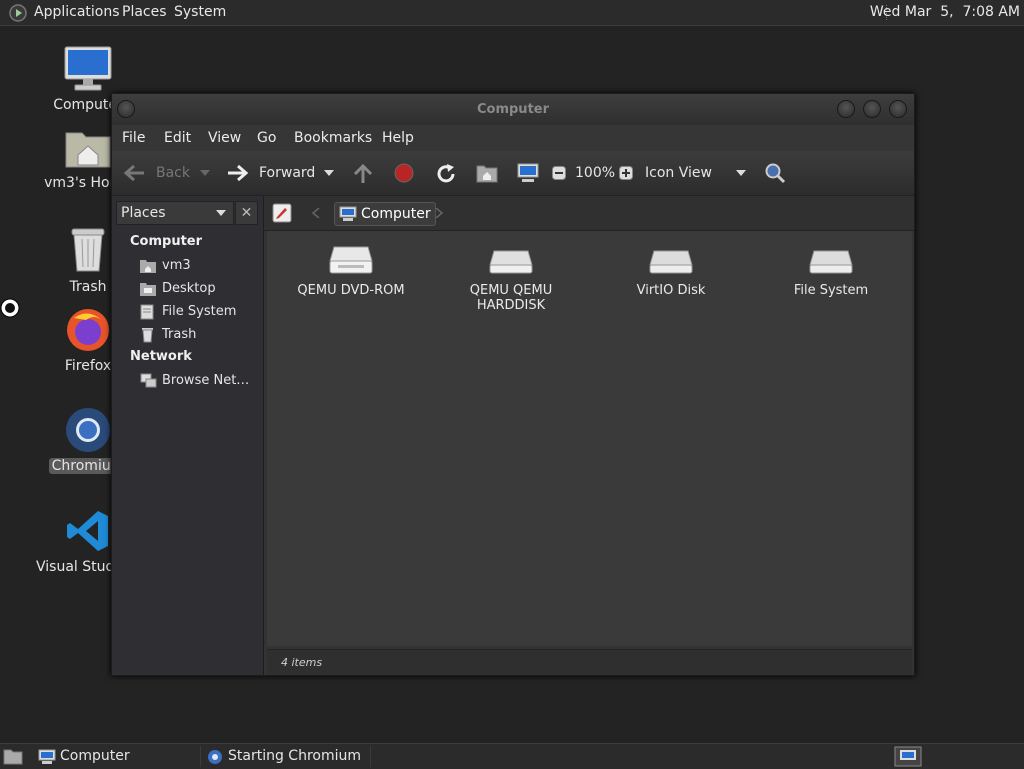 This screenshot has width=1024, height=769. What do you see at coordinates (179, 334) in the screenshot?
I see `sidebar-item-label: Trash` at bounding box center [179, 334].